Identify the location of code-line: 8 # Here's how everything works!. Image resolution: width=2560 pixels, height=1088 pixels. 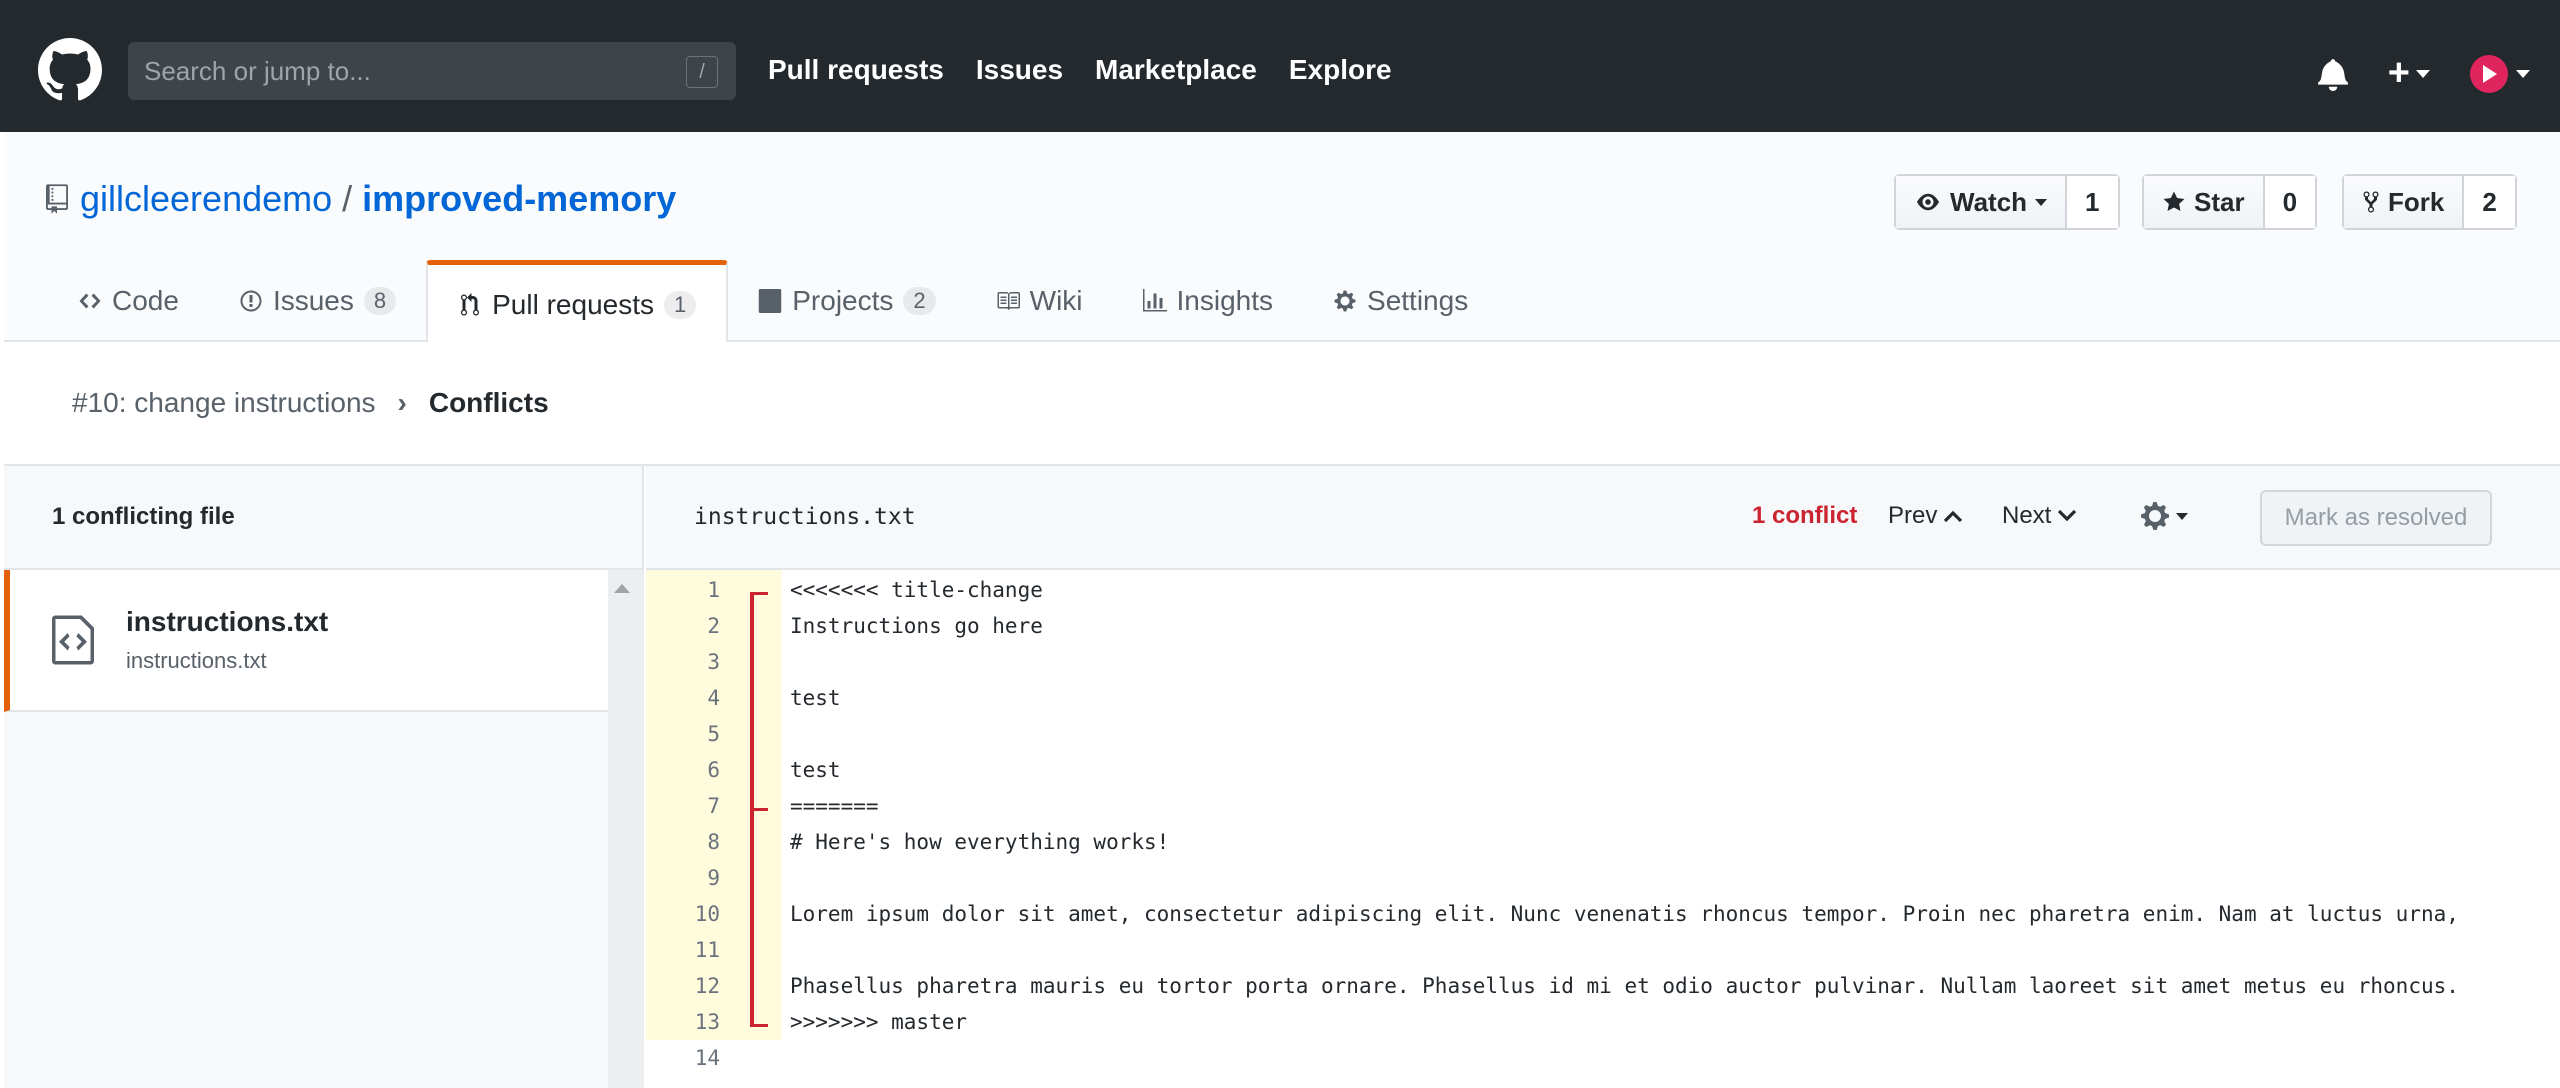
(1603, 842).